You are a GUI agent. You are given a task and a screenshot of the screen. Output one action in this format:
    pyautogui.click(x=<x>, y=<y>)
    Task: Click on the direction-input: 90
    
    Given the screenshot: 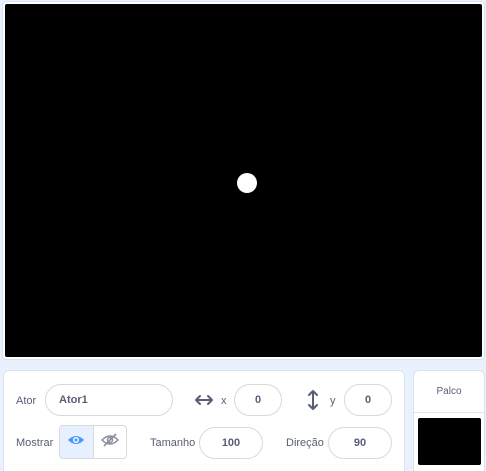 What is the action you would take?
    pyautogui.click(x=360, y=443)
    